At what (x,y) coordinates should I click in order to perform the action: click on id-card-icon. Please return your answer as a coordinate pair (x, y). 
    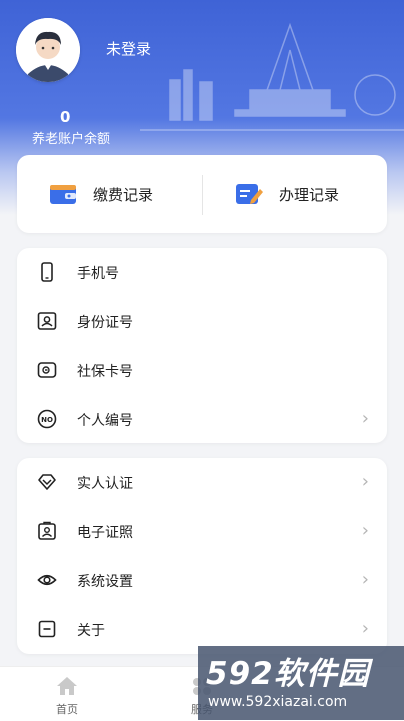
    Looking at the image, I should click on (47, 321).